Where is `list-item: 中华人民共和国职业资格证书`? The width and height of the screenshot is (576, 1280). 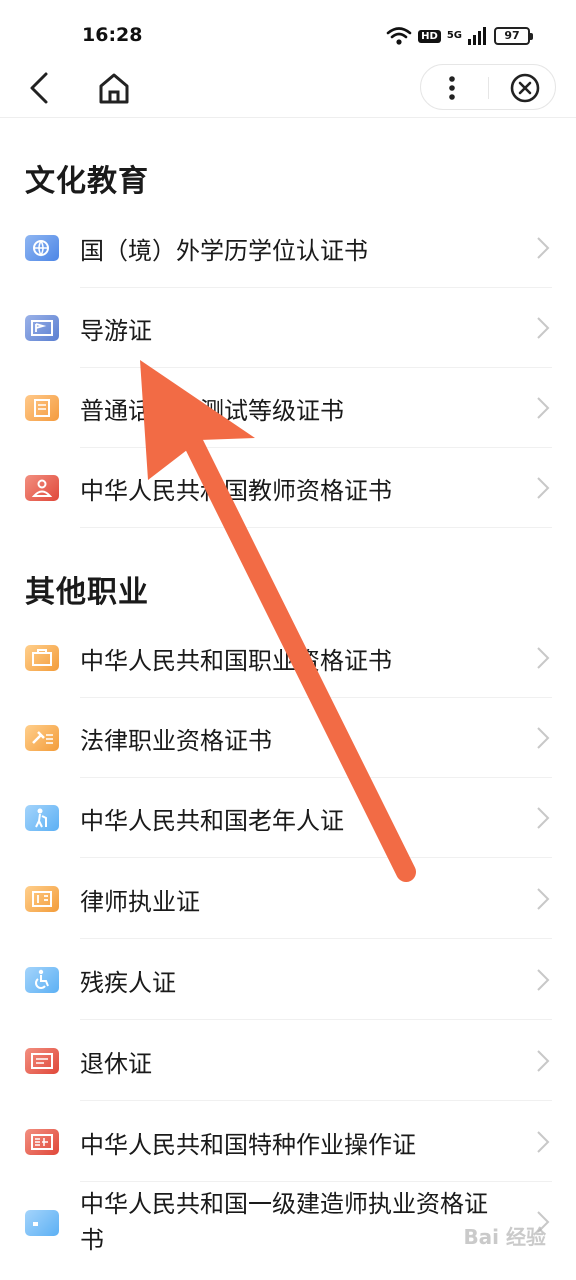 list-item: 中华人民共和国职业资格证书 is located at coordinates (288, 658).